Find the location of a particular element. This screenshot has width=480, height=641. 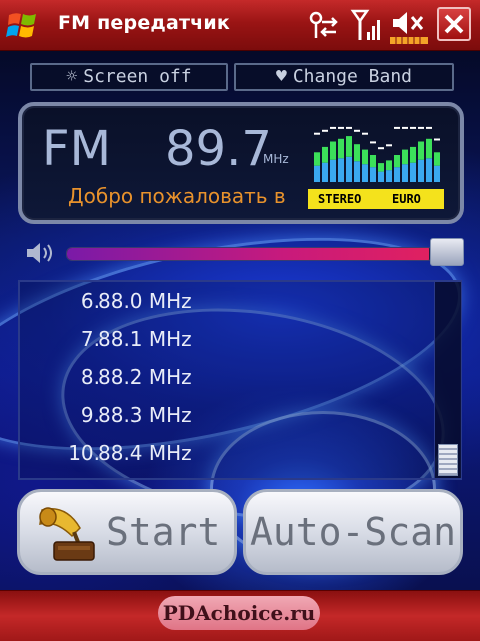

windows-flag-icon is located at coordinates (23, 25).